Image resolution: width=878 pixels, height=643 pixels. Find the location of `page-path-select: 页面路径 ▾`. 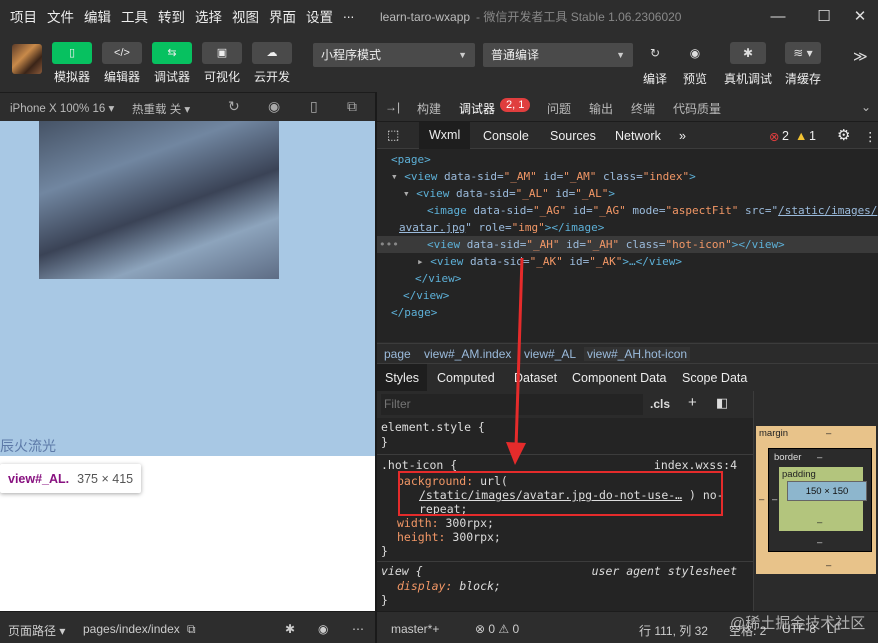

page-path-select: 页面路径 ▾ is located at coordinates (36, 630).